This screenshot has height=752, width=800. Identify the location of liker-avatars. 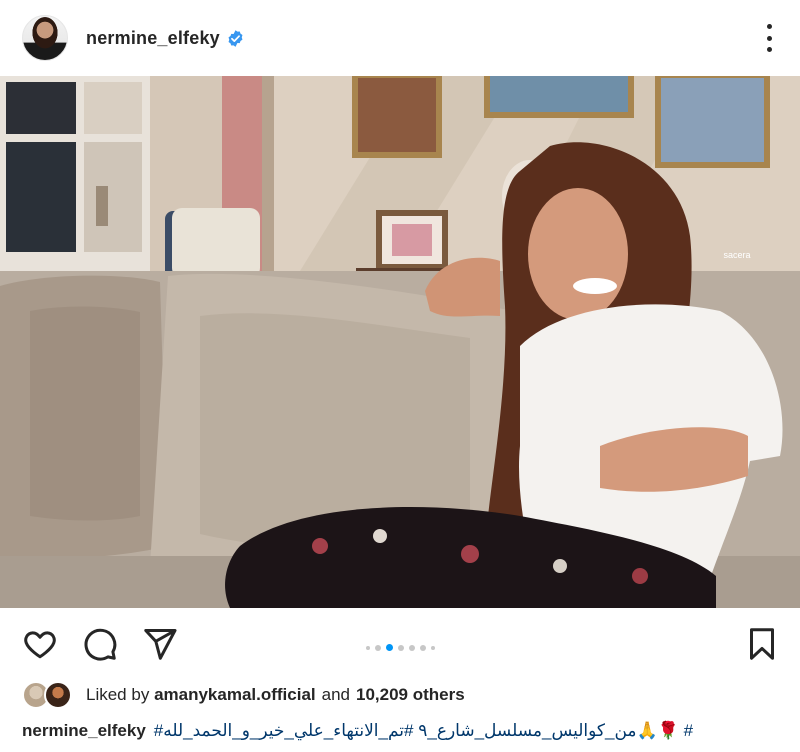
(48, 695).